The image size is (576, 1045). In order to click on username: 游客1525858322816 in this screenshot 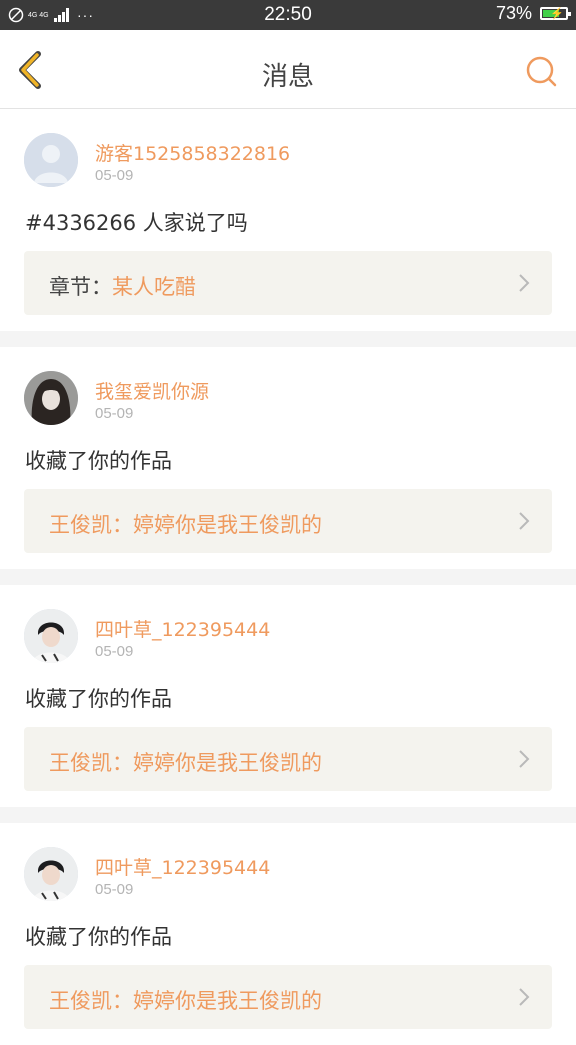, I will do `click(192, 152)`.